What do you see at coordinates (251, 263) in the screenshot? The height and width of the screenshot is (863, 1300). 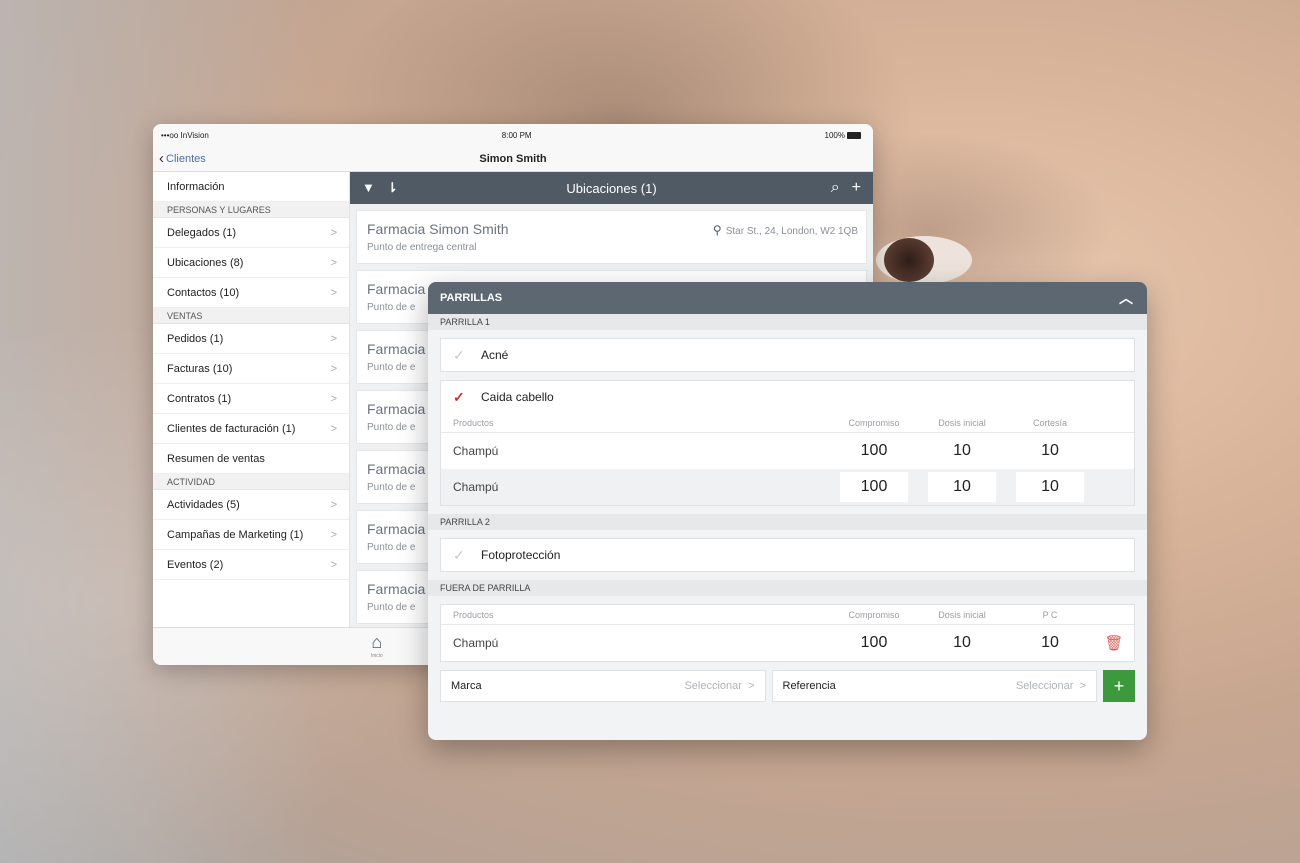 I see `sidebar-item-ubicaciones: Ubicaciones (8) >` at bounding box center [251, 263].